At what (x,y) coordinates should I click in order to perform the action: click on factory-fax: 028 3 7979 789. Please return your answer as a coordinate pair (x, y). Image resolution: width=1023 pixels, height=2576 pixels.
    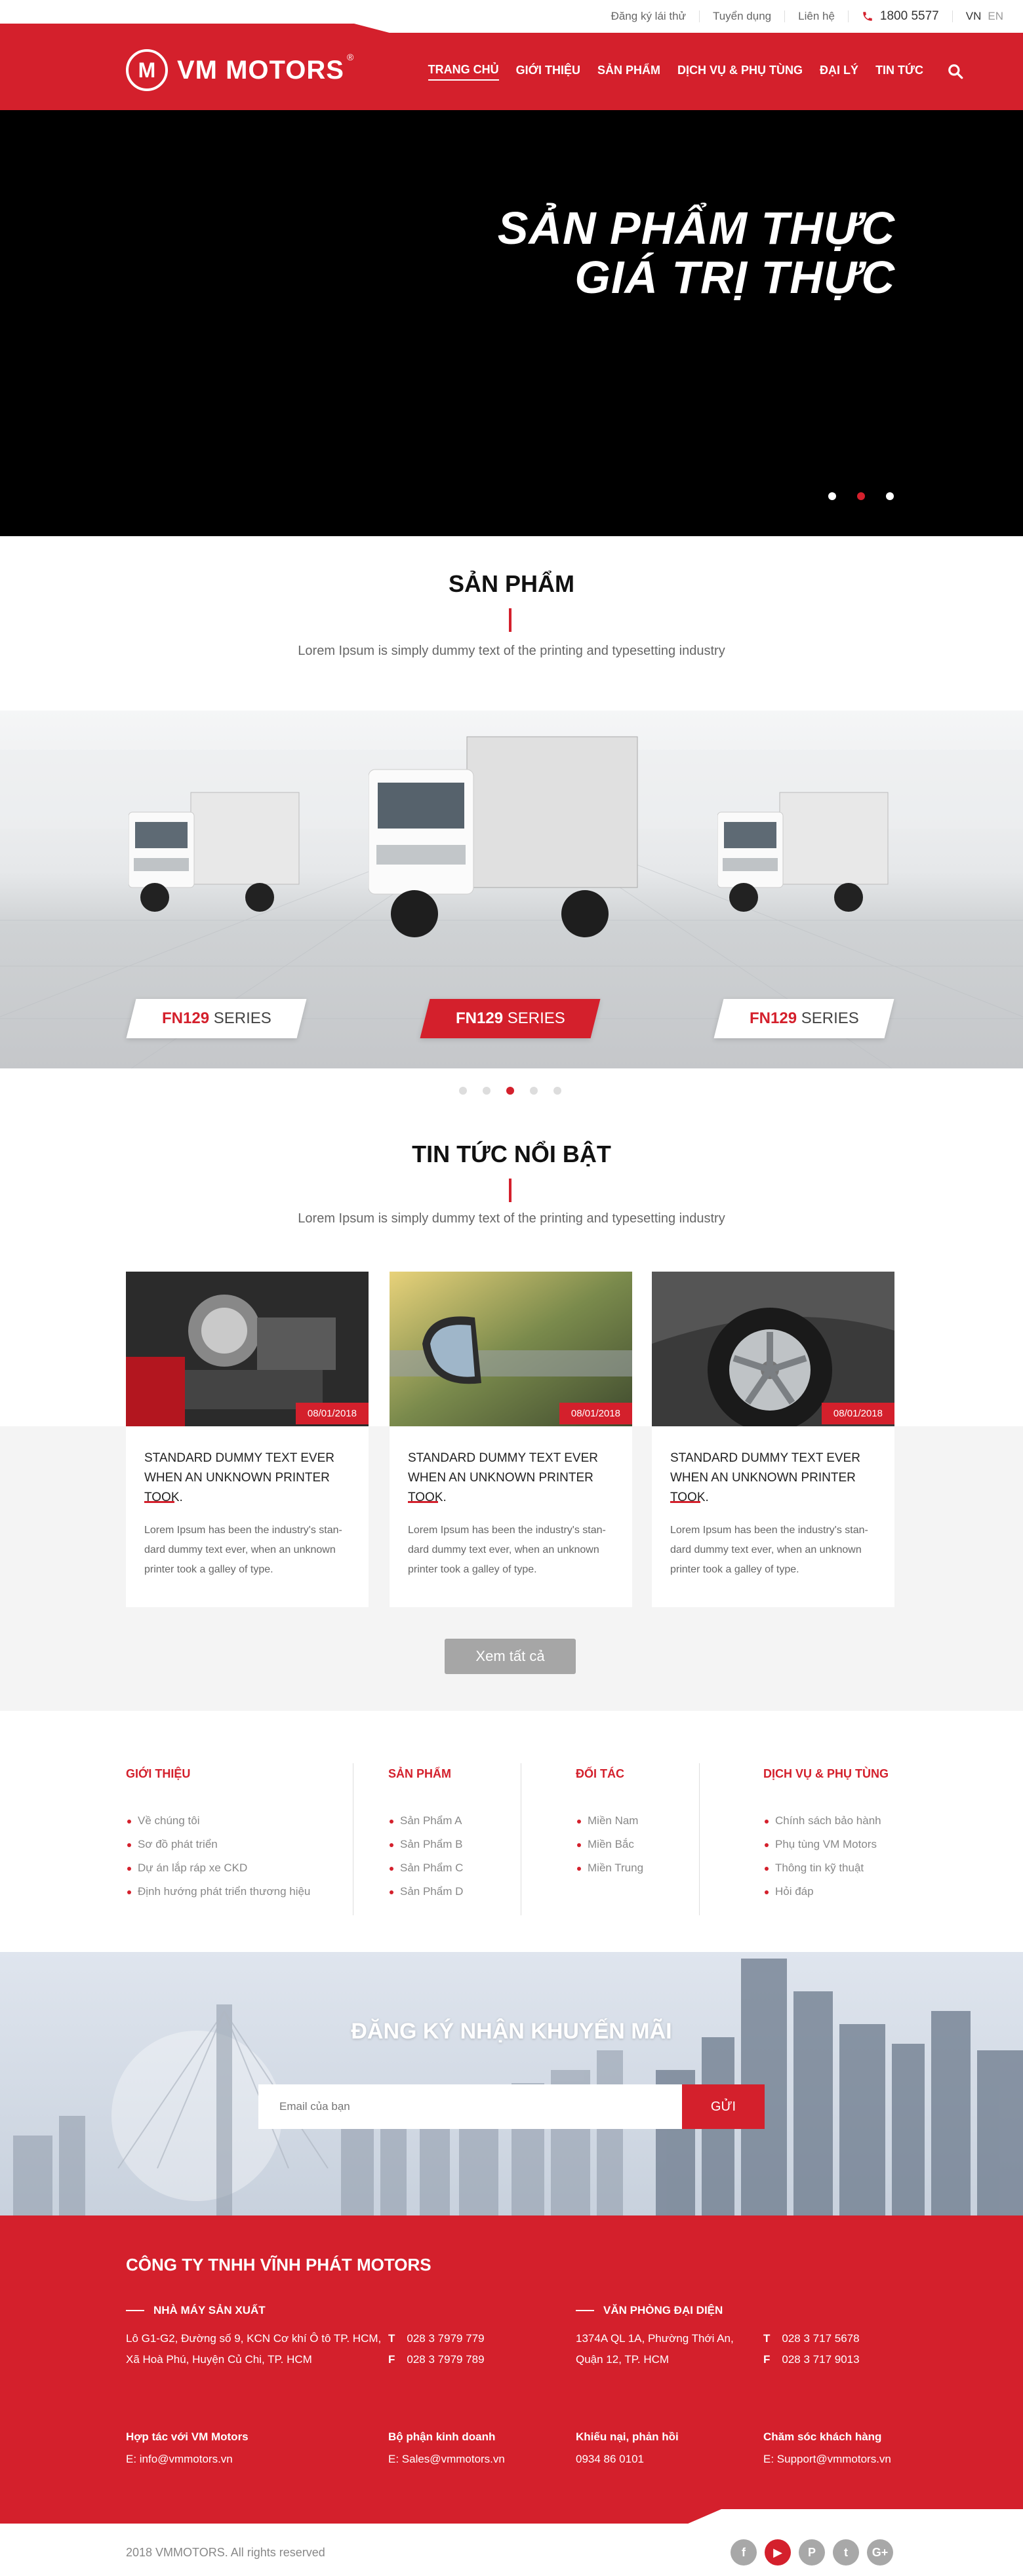
    Looking at the image, I should click on (446, 2359).